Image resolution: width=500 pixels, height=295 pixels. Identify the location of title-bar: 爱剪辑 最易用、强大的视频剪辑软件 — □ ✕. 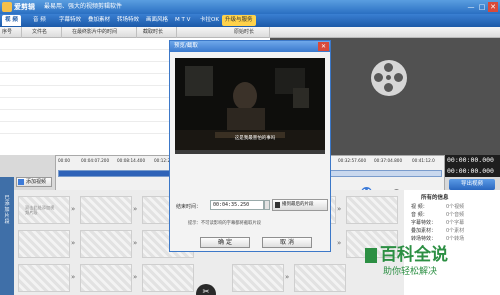
(250, 7).